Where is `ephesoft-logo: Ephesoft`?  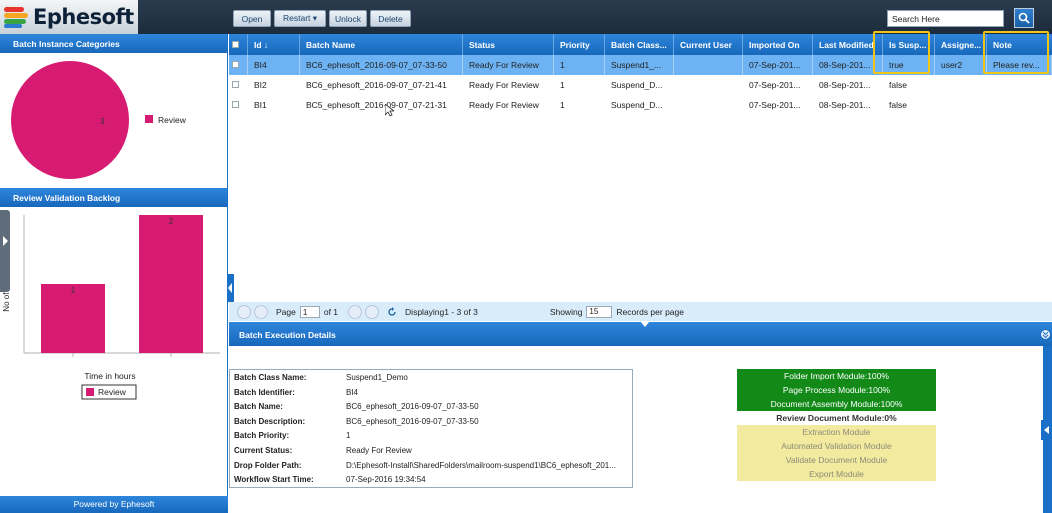 ephesoft-logo: Ephesoft is located at coordinates (69, 17).